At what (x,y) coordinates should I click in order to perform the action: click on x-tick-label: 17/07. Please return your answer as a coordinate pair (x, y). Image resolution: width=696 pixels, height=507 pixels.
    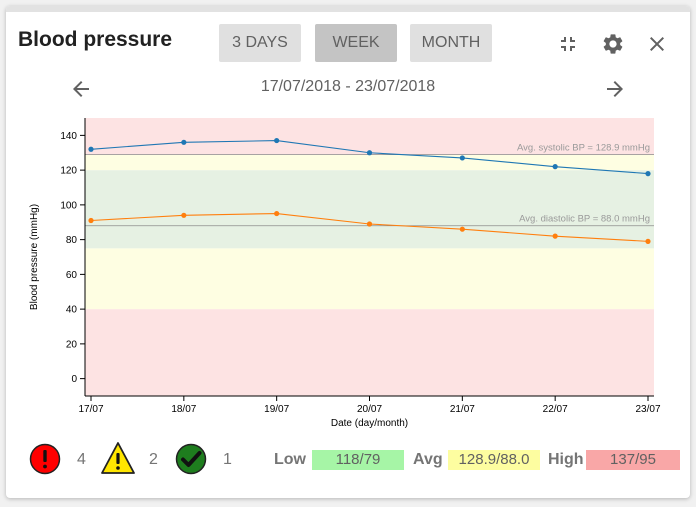
    Looking at the image, I should click on (90, 409).